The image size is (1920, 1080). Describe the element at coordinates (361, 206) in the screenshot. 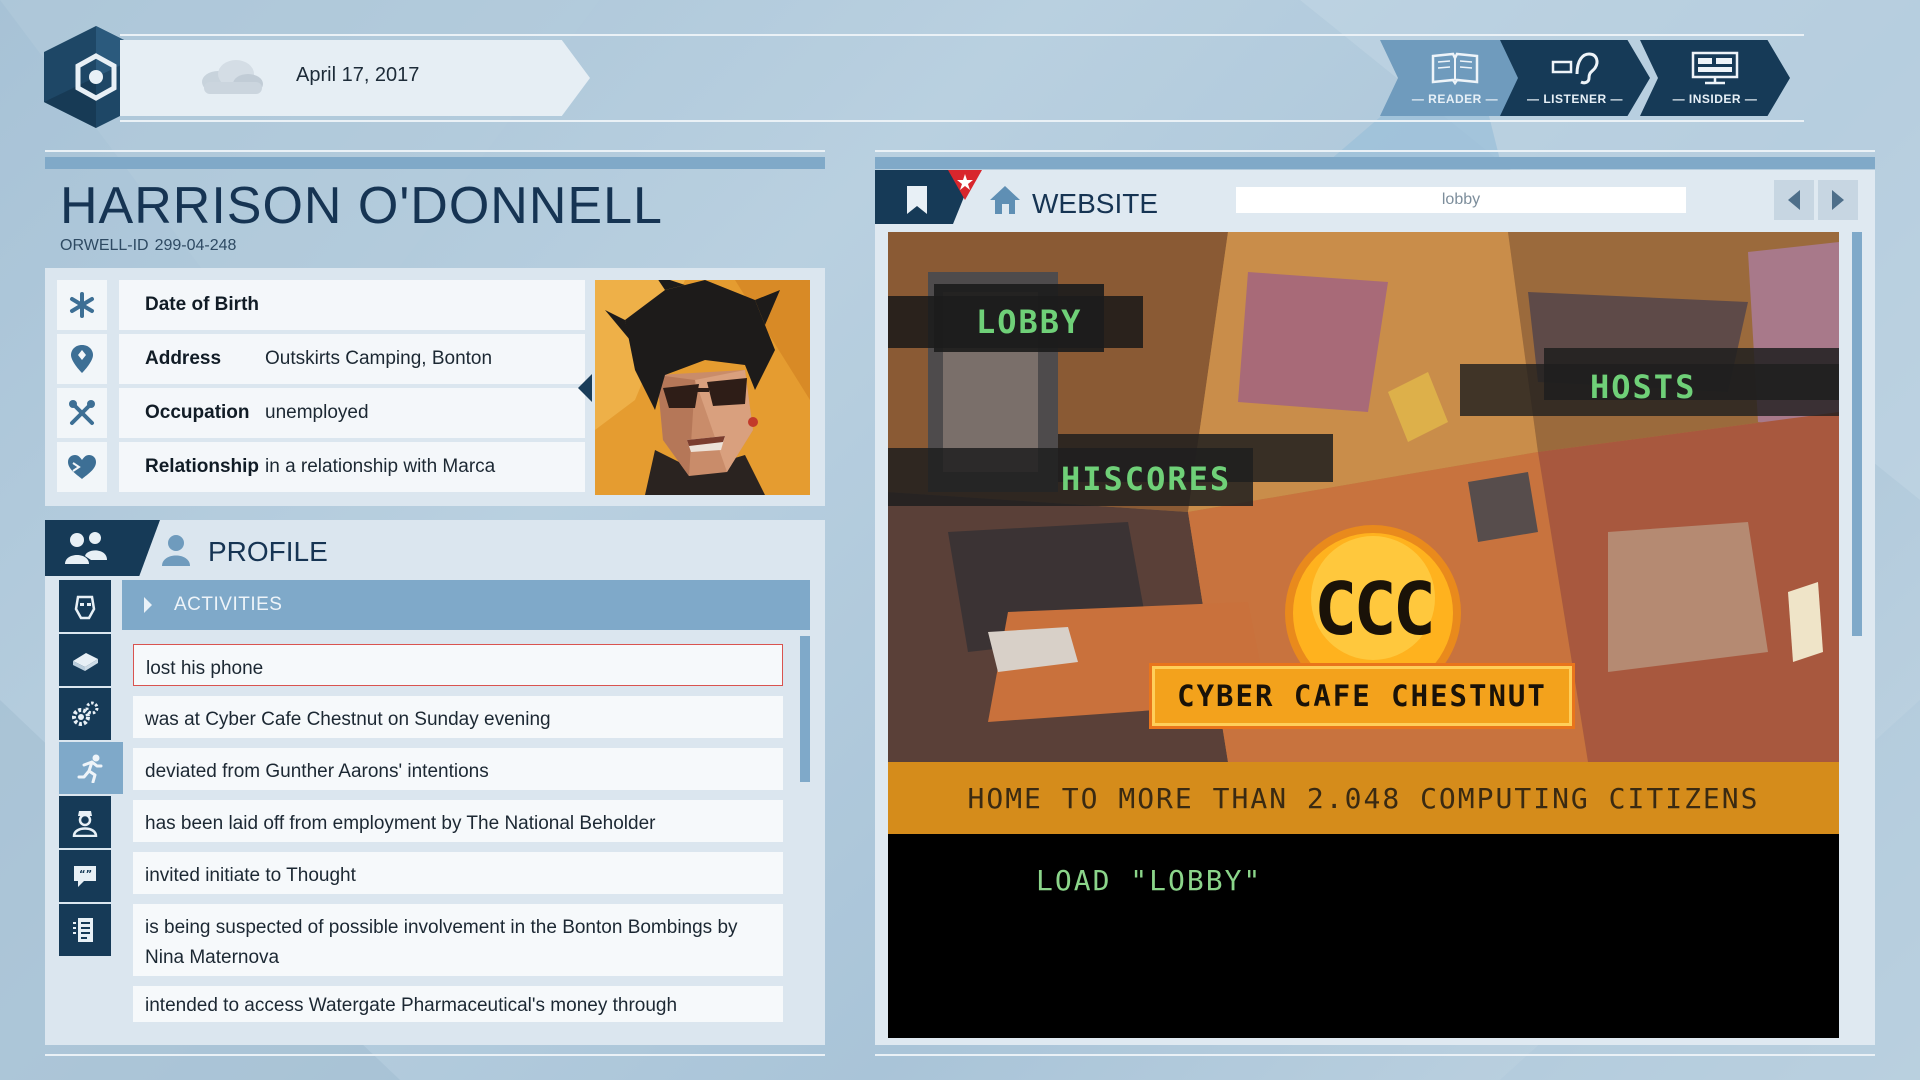

I see `person-name: HARRISON O'DONNELL` at that location.